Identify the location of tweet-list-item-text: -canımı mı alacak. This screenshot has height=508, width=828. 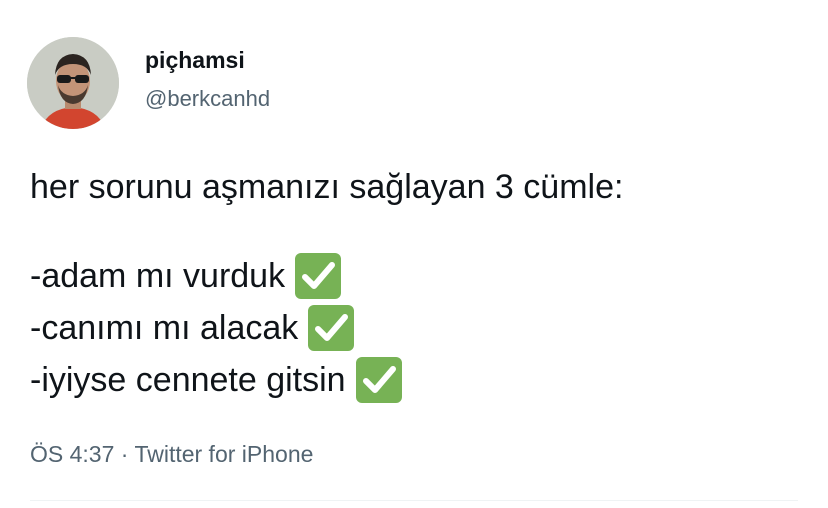
(164, 328).